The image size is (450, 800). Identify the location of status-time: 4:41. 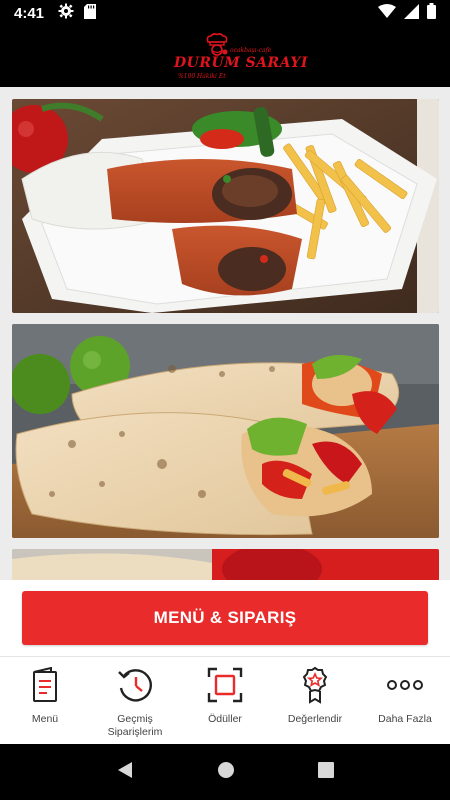
(29, 13).